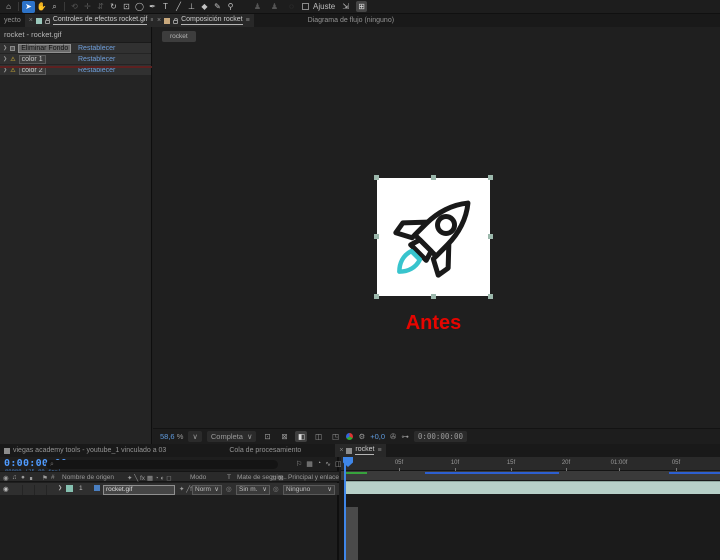  What do you see at coordinates (28, 6) in the screenshot?
I see `selection-tool-icon: ➤` at bounding box center [28, 6].